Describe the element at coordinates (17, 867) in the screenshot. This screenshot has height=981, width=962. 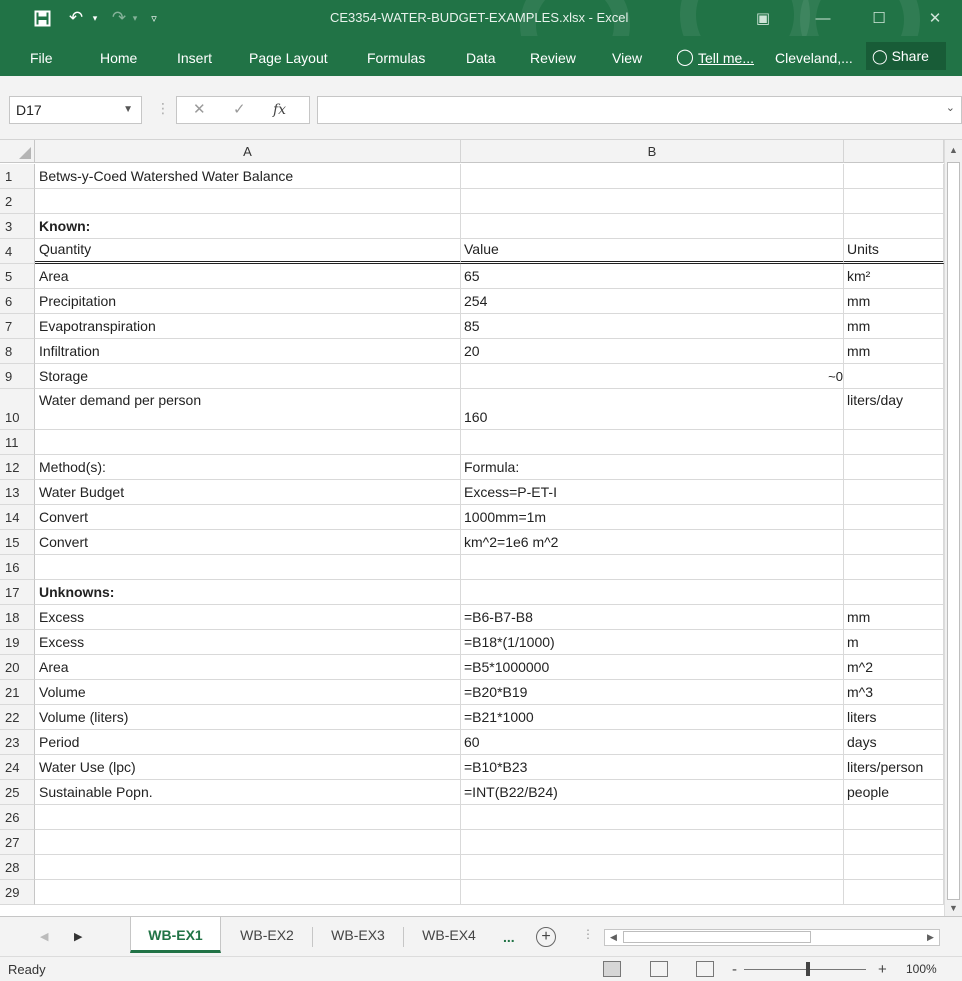
I see `row-header: 28` at that location.